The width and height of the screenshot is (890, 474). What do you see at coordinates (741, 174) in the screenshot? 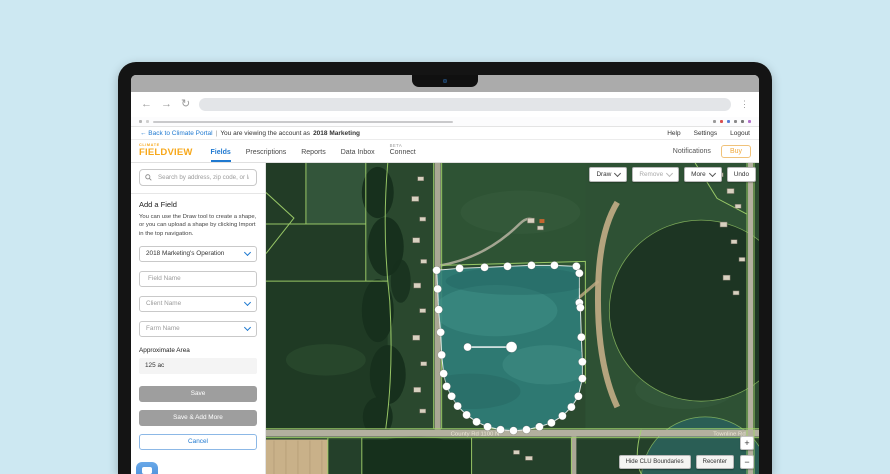
I see `undo-button: Undo` at bounding box center [741, 174].